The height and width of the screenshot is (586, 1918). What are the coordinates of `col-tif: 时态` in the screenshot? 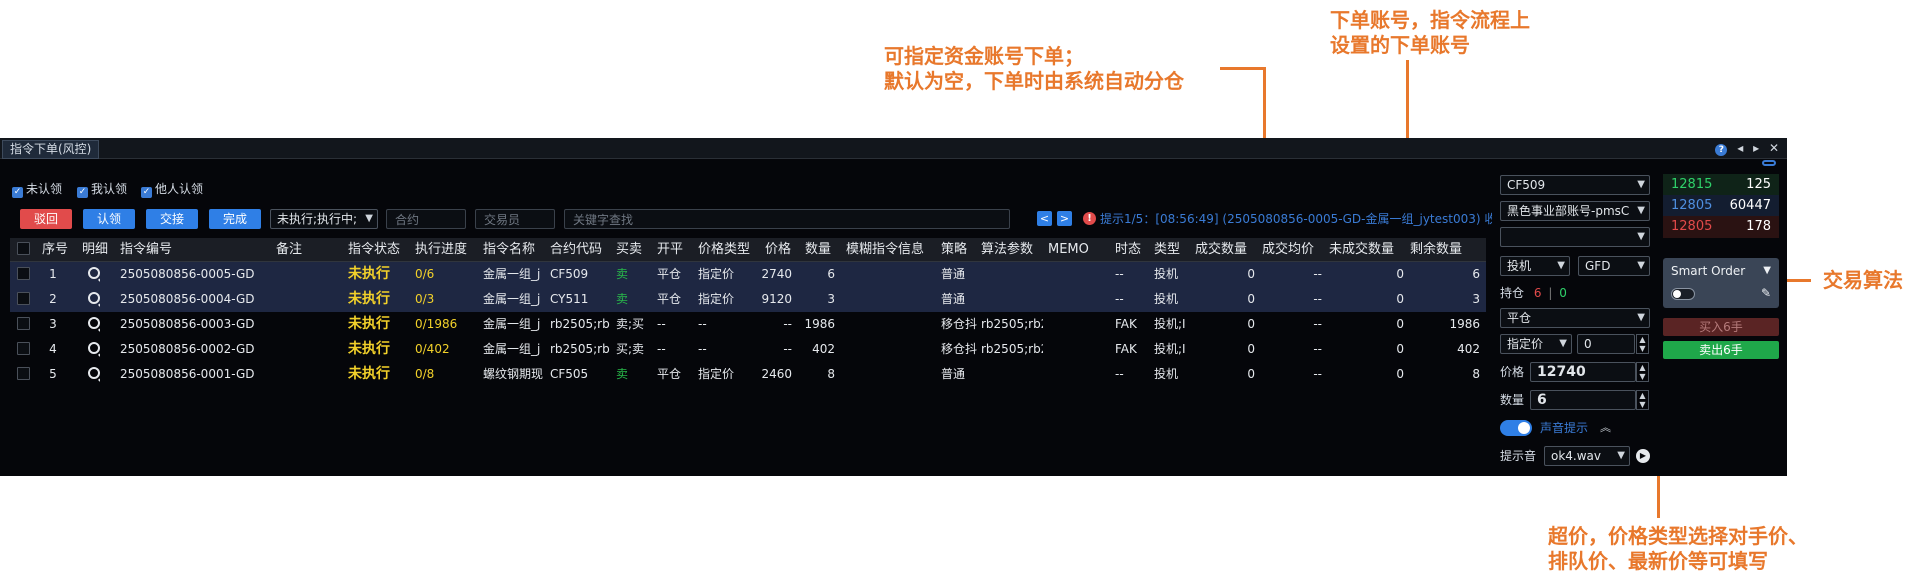 It's located at (1128, 249).